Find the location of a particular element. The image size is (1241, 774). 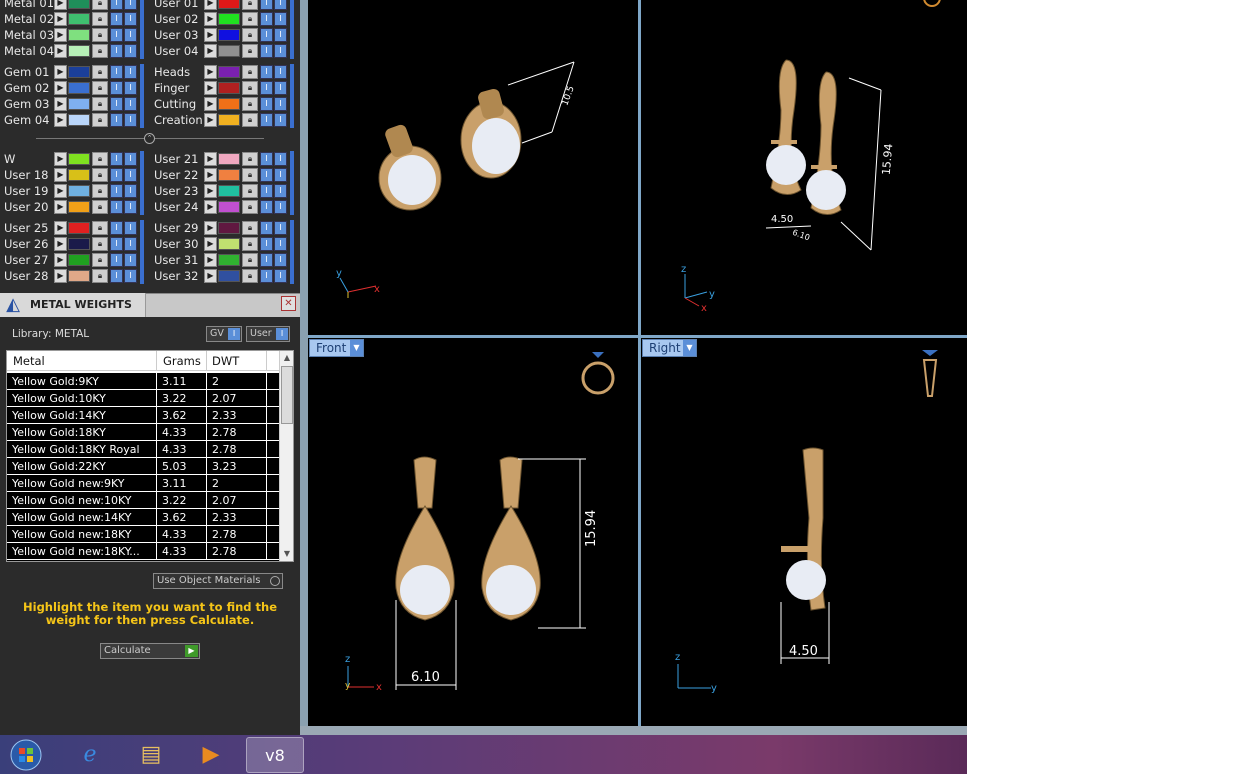

viewport-perspective: 10.5 x y is located at coordinates (473, 167).